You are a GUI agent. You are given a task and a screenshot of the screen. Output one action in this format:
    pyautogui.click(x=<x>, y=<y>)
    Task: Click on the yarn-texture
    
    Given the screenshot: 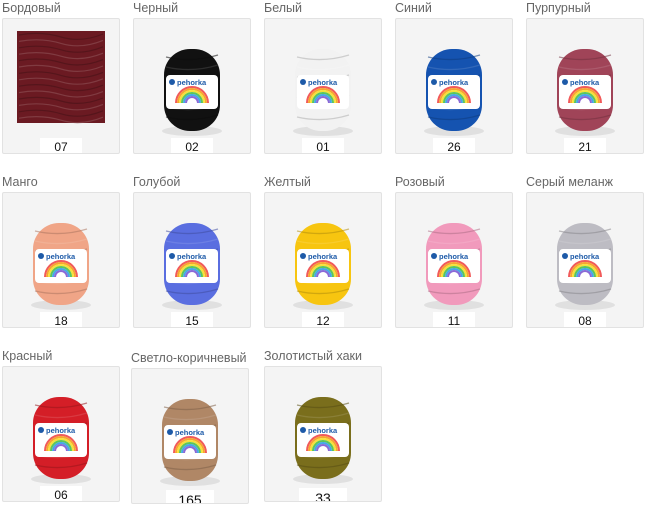 What is the action you would take?
    pyautogui.click(x=61, y=77)
    